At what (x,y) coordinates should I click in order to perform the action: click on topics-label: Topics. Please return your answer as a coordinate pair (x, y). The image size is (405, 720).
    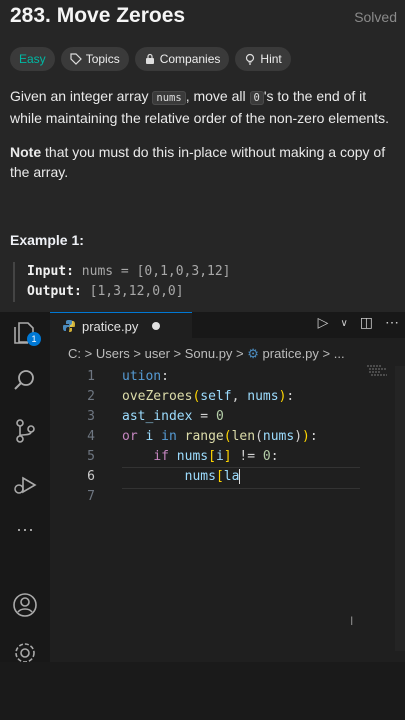
    Looking at the image, I should click on (102, 59).